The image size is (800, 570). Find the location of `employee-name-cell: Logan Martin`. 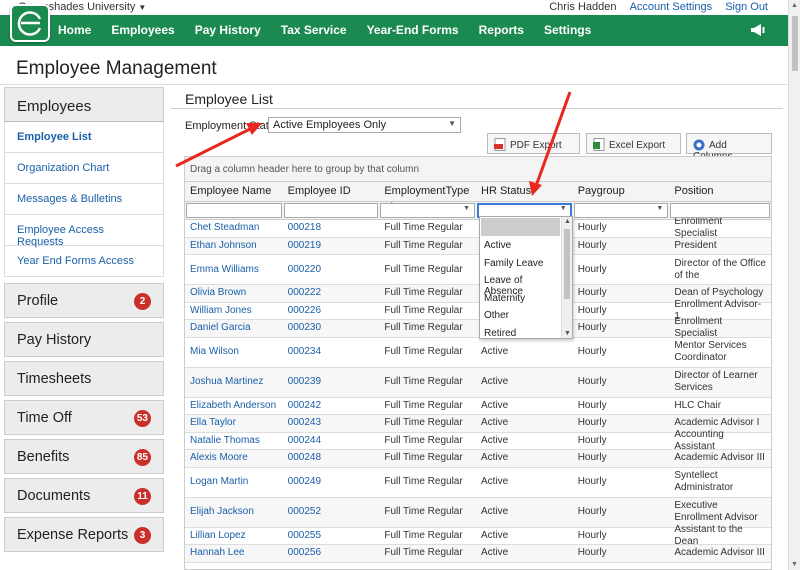

employee-name-cell: Logan Martin is located at coordinates (234, 482).